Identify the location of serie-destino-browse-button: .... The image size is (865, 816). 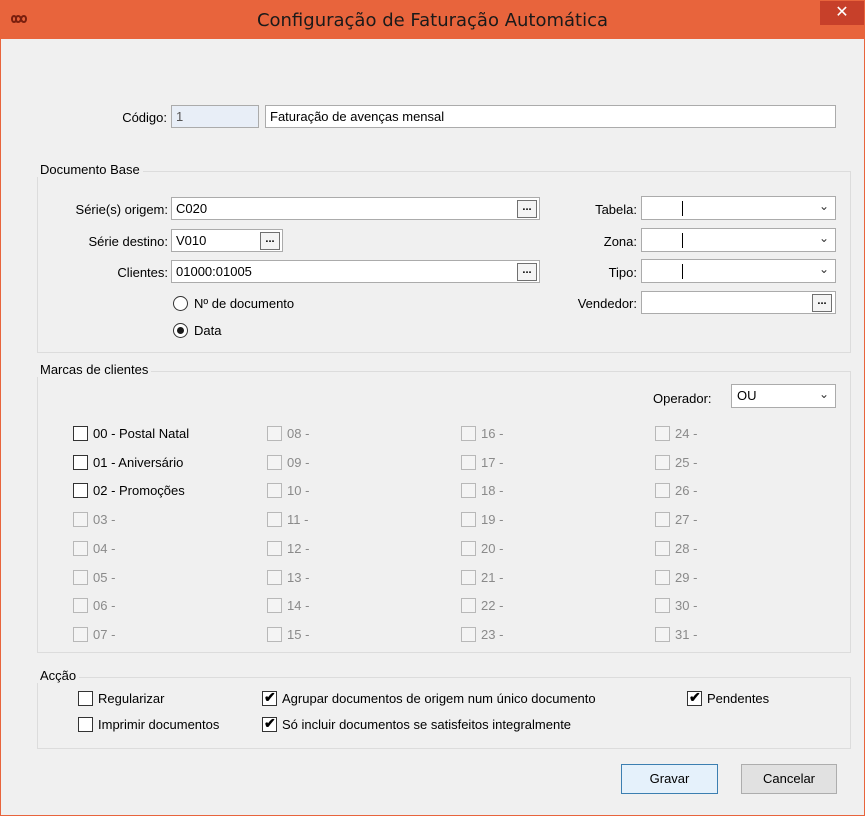
(270, 241).